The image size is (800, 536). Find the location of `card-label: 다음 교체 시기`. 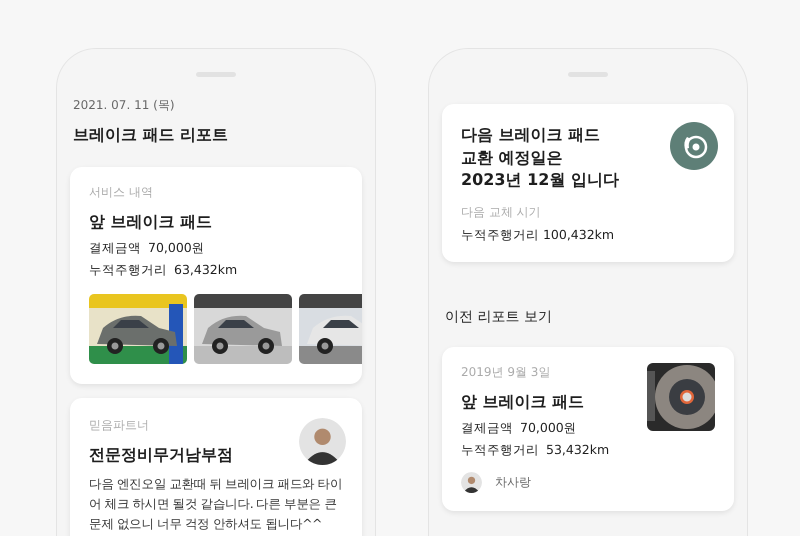

card-label: 다음 교체 시기 is located at coordinates (501, 212).